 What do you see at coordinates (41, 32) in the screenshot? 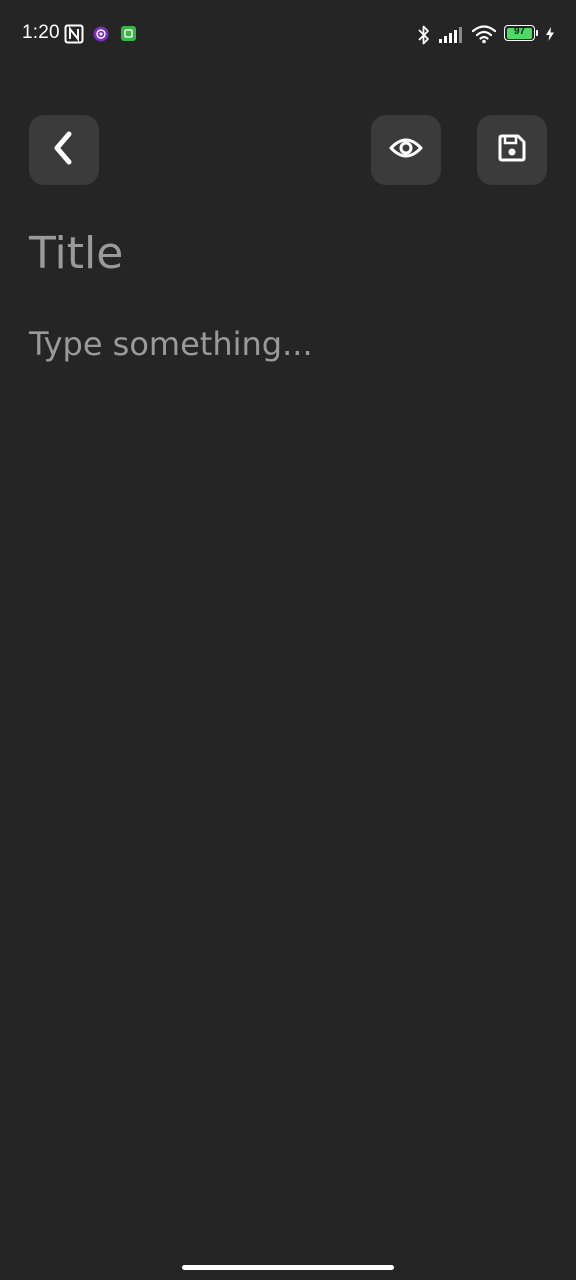
I see `status-time: 1:20` at bounding box center [41, 32].